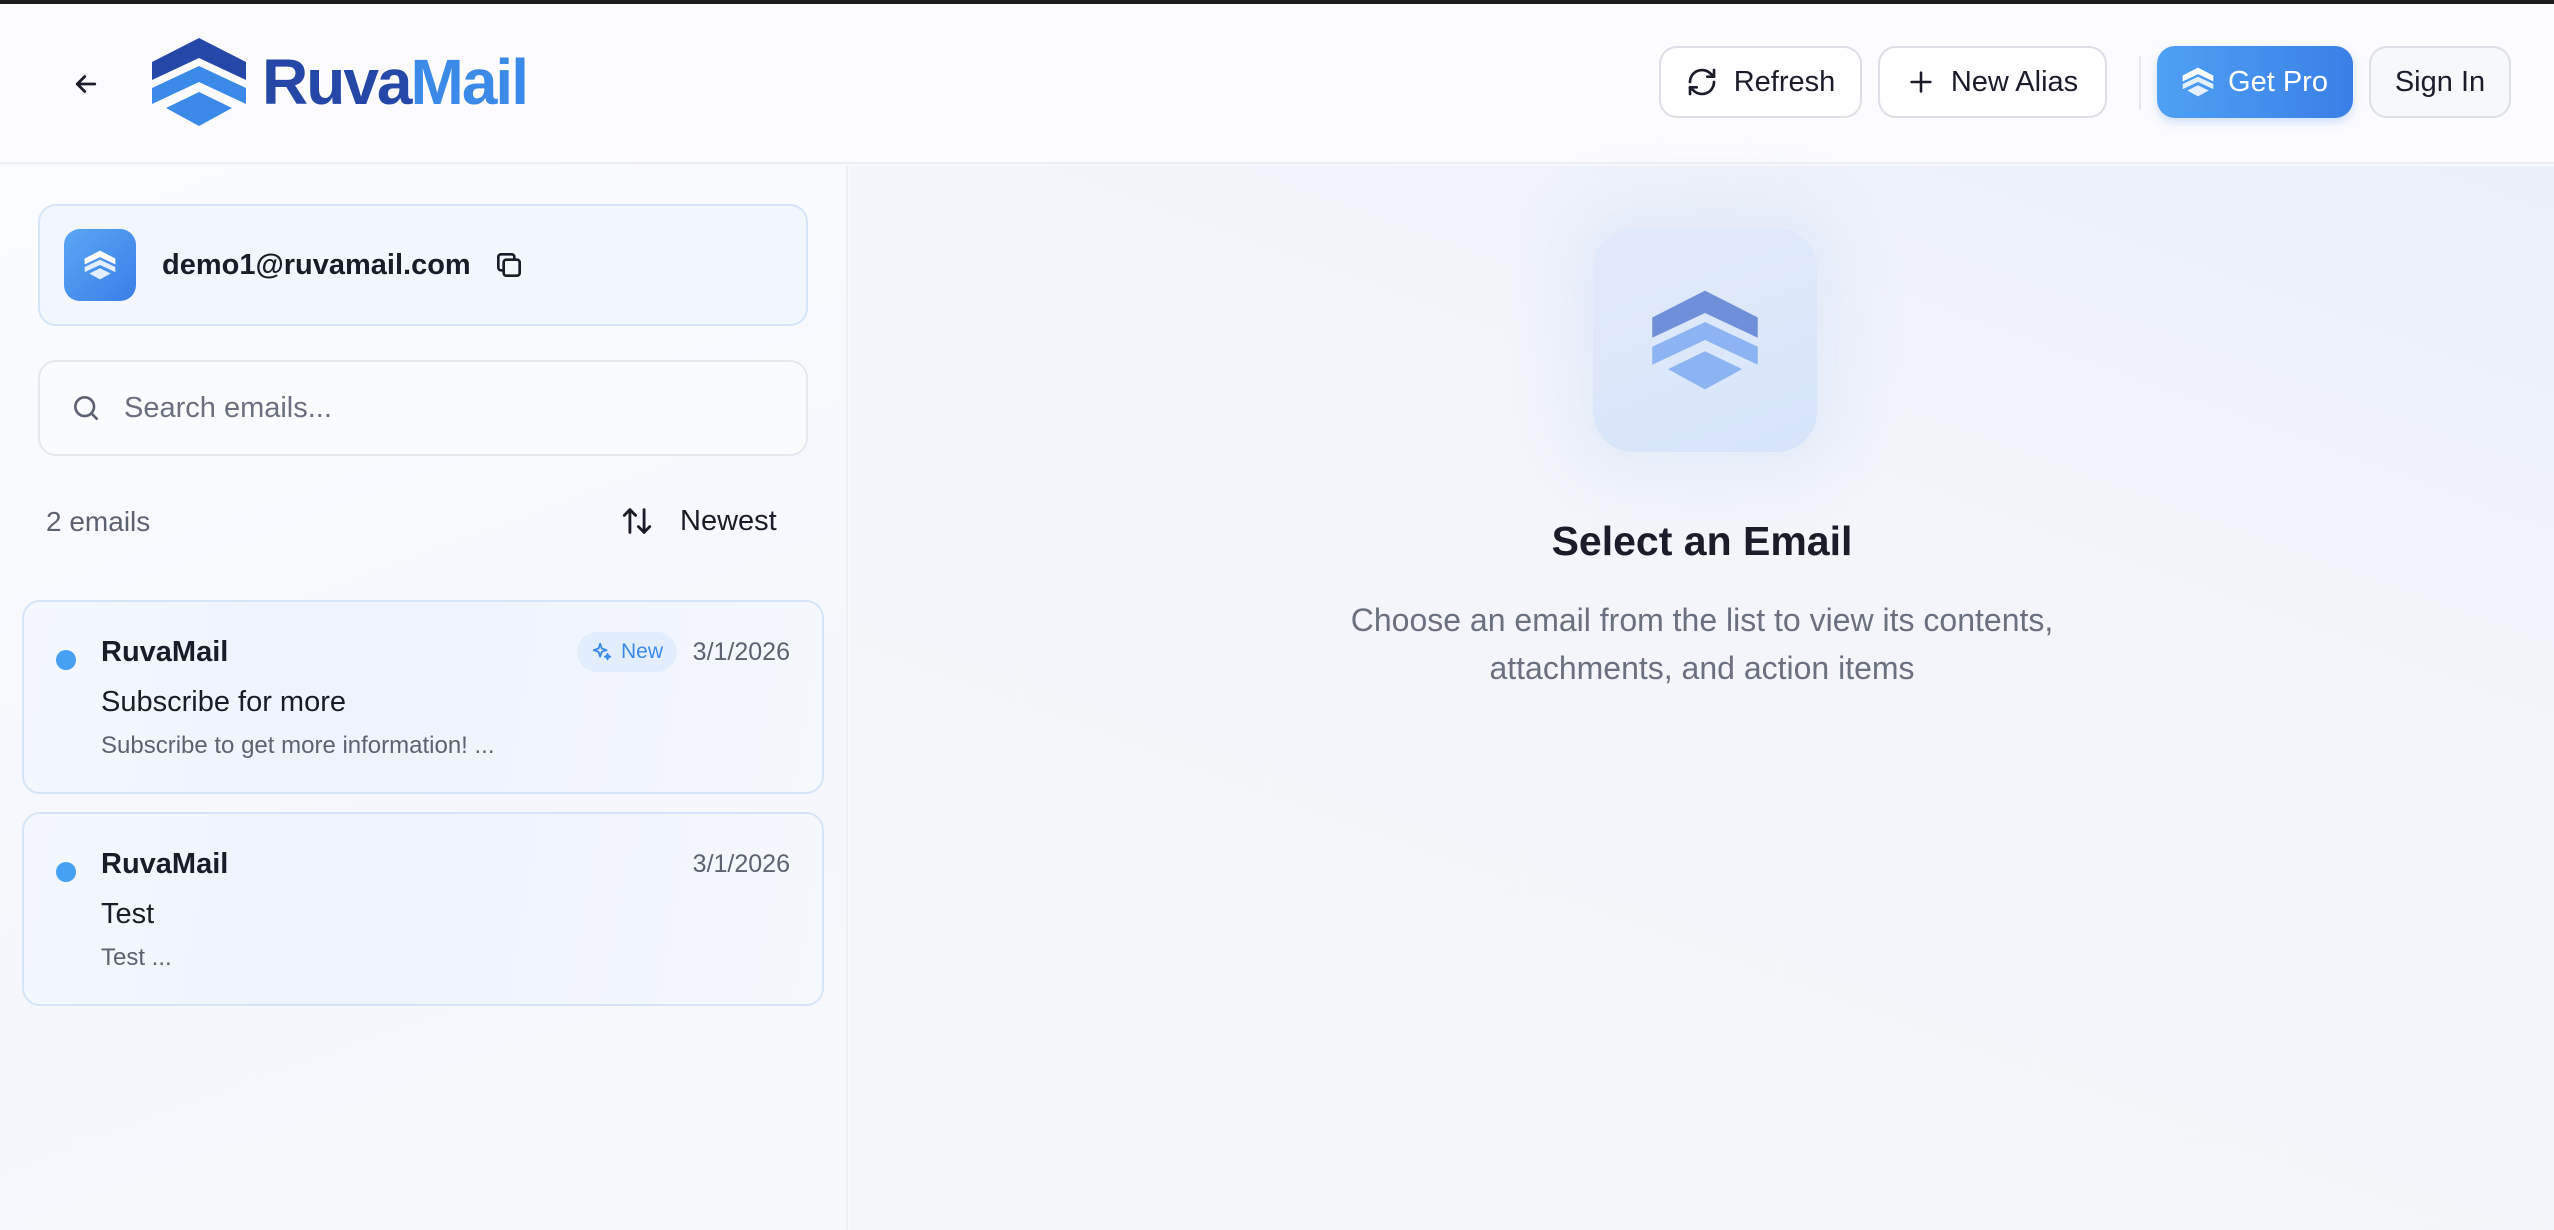  I want to click on sort-button: Newest, so click(698, 521).